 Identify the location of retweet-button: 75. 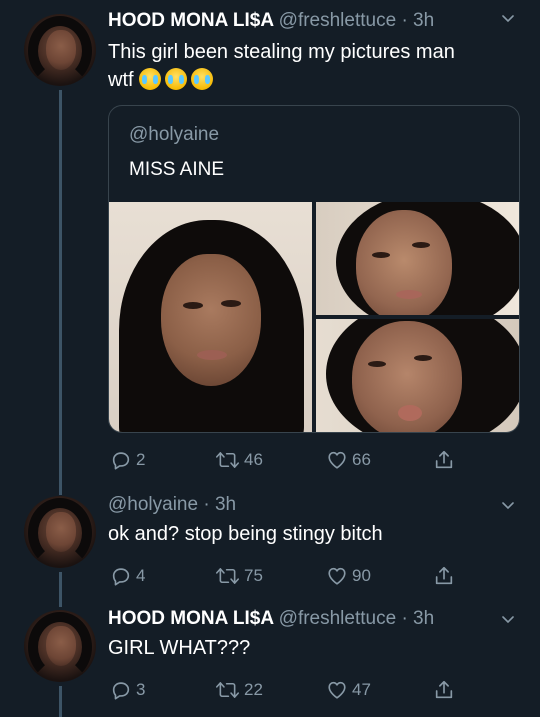
(239, 576).